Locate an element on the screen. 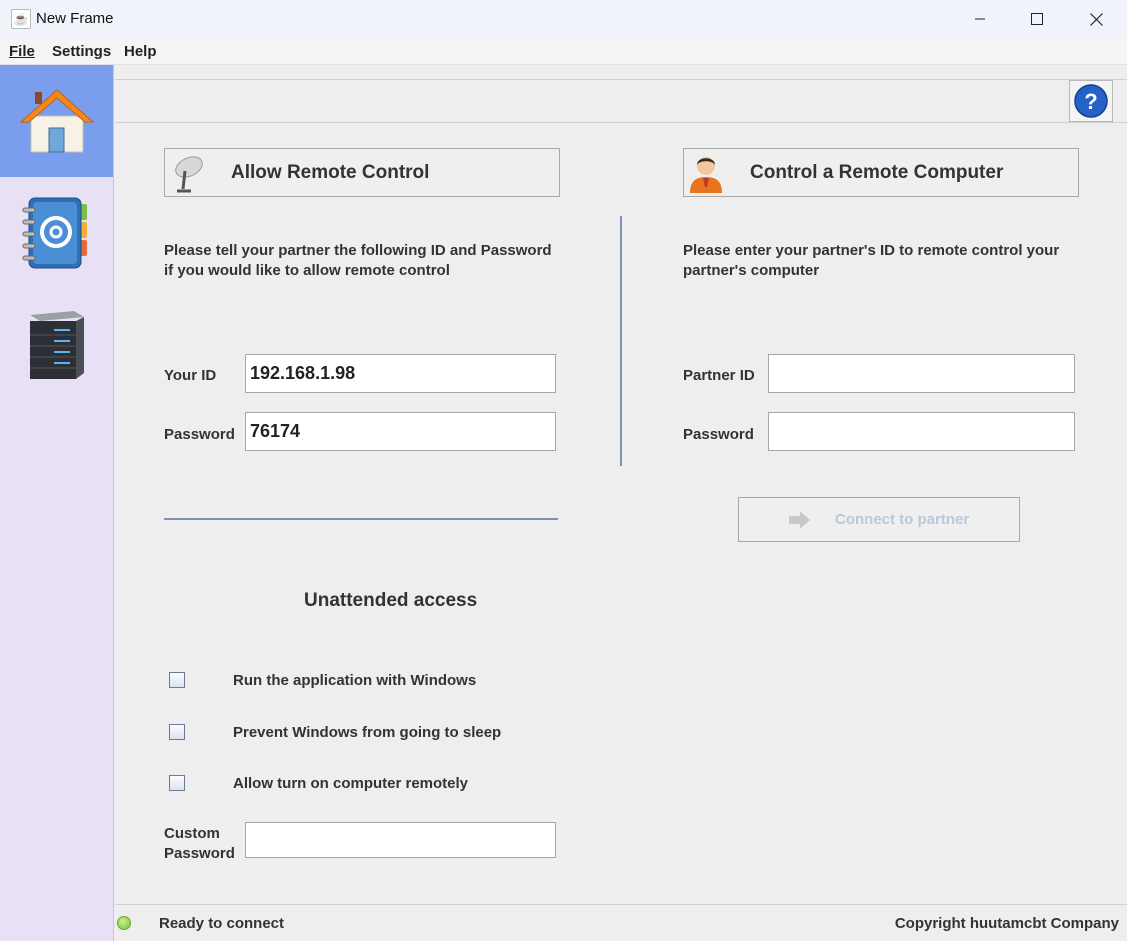 This screenshot has width=1127, height=941. prevent-sleep-checkbox is located at coordinates (177, 732).